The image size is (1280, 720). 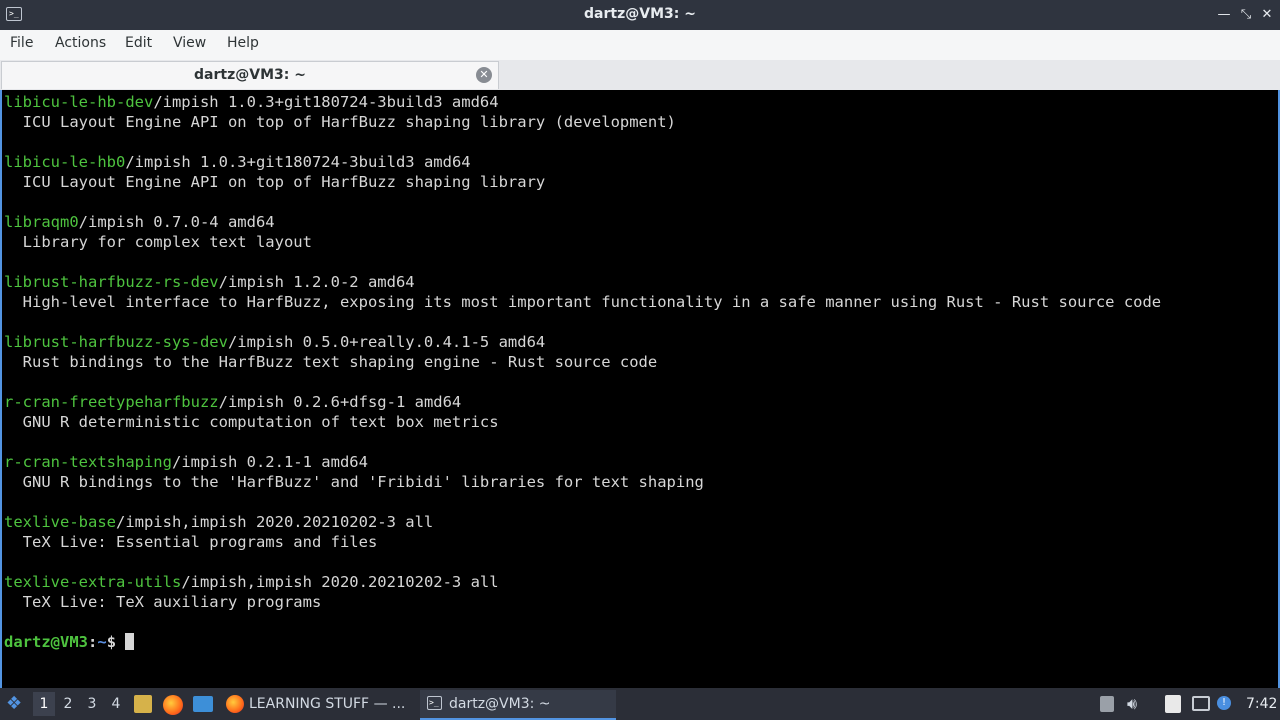 I want to click on tab-label: dartz@VM3: ~, so click(x=250, y=75).